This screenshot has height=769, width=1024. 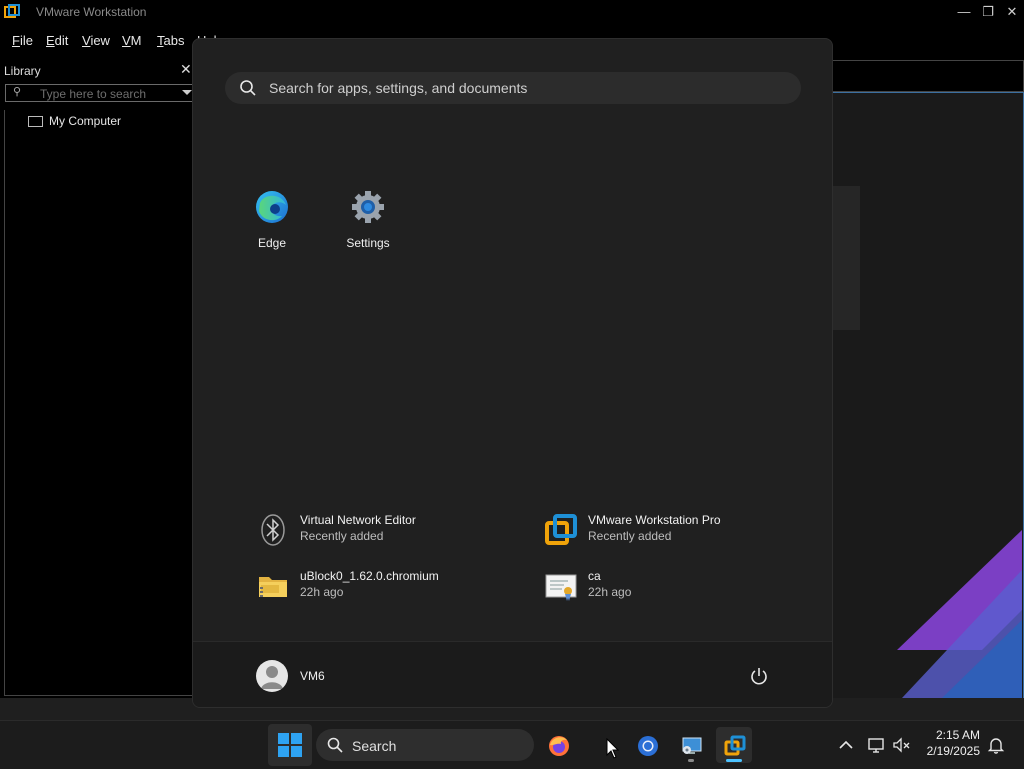 I want to click on power-icon, so click(x=759, y=676).